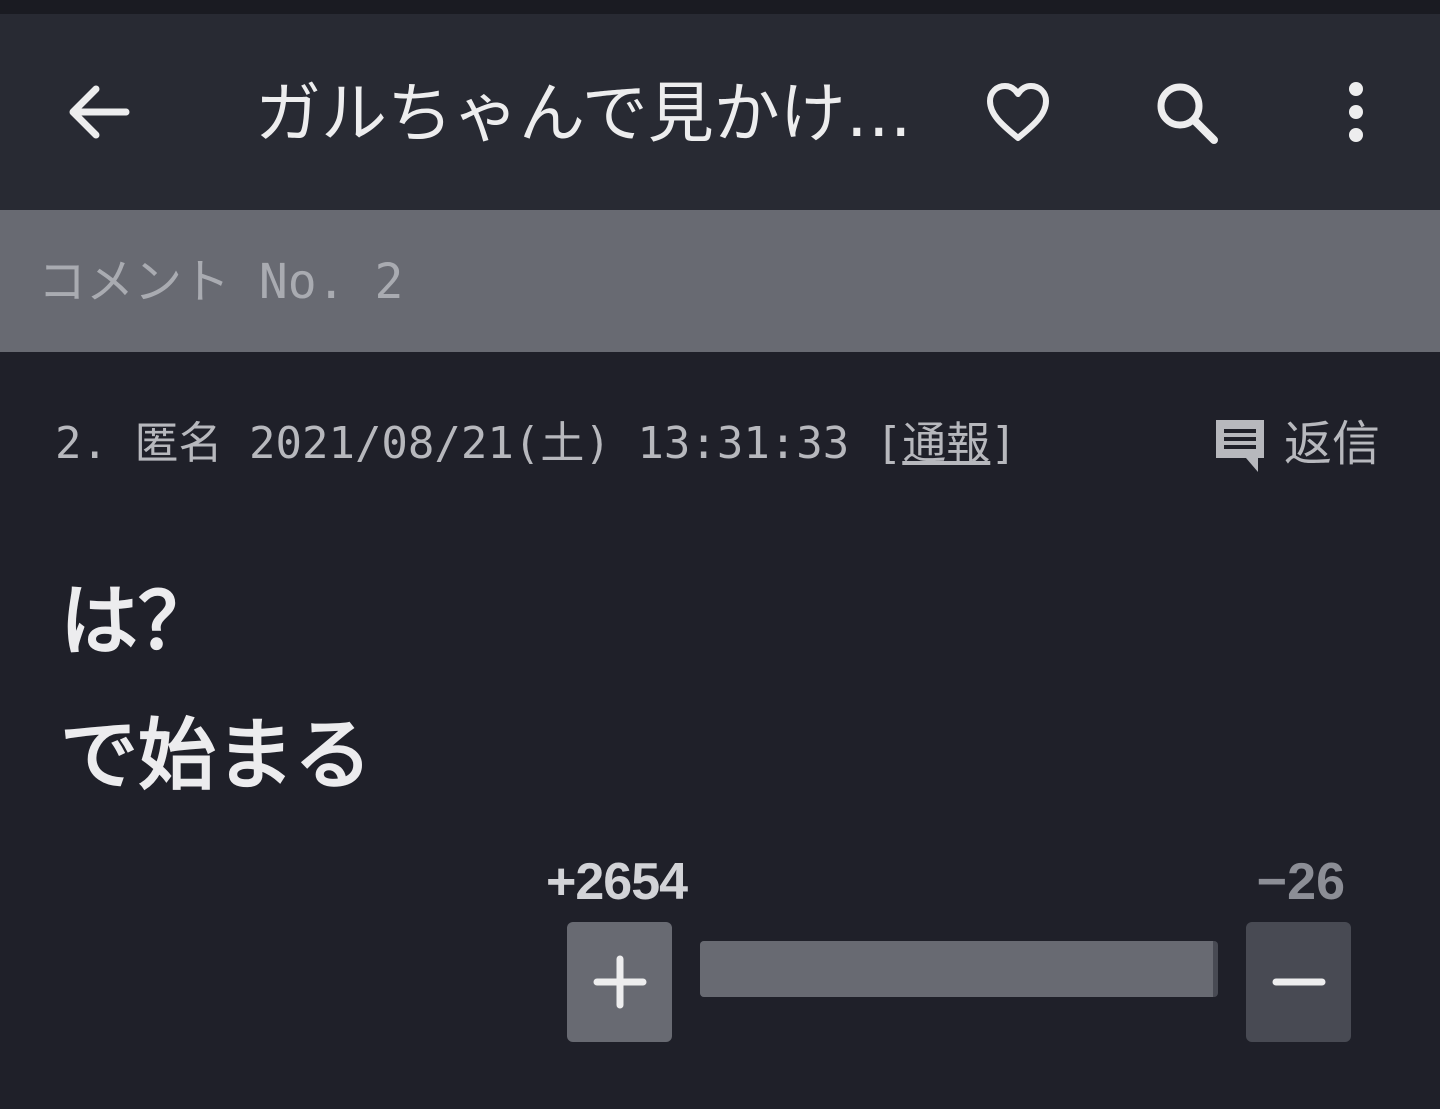 The width and height of the screenshot is (1440, 1109). I want to click on comment-icon, so click(1240, 446).